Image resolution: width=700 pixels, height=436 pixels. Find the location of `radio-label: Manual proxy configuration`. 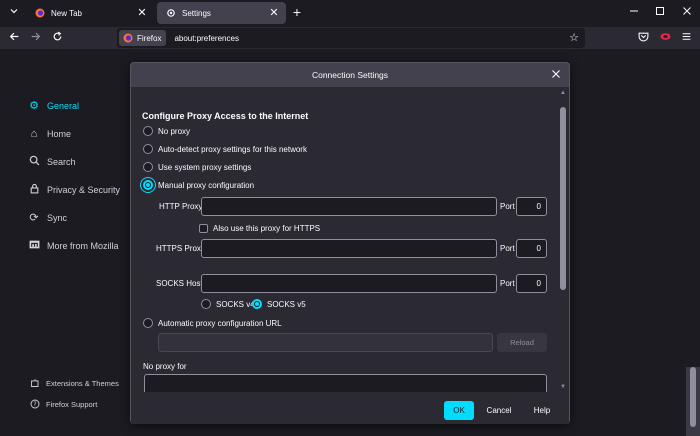

radio-label: Manual proxy configuration is located at coordinates (206, 185).